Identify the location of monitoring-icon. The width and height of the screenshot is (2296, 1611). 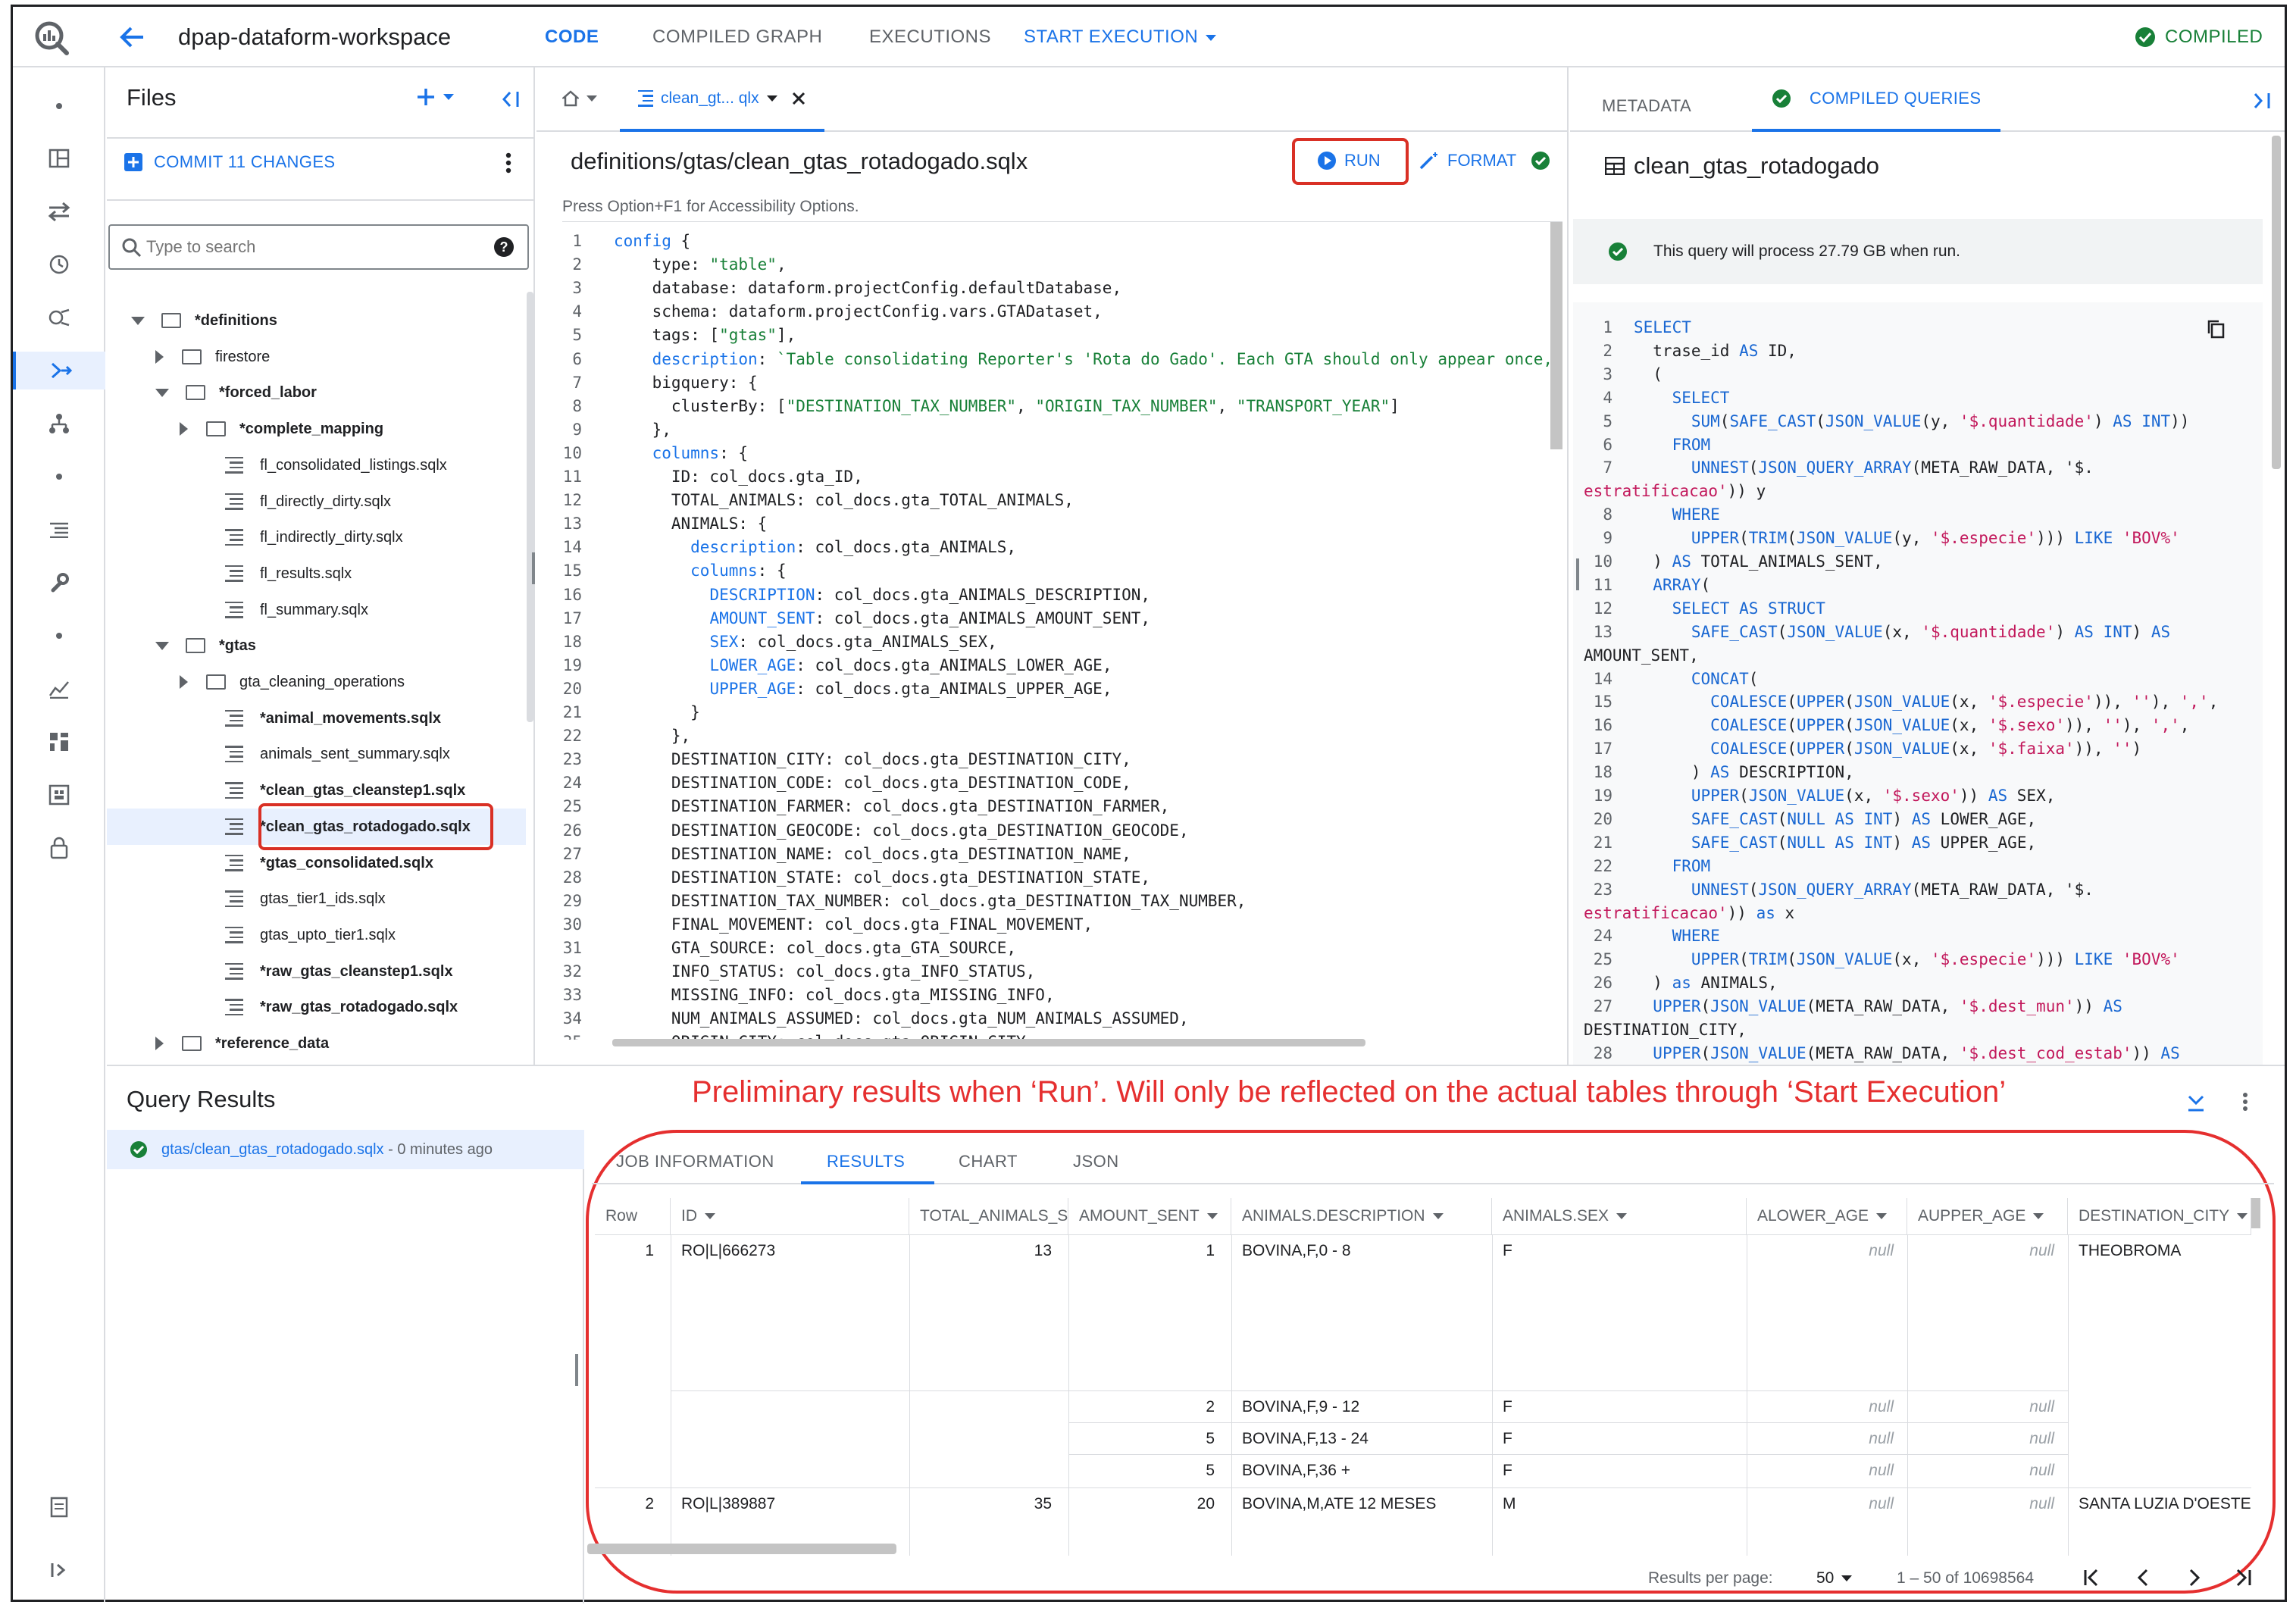
(59, 689).